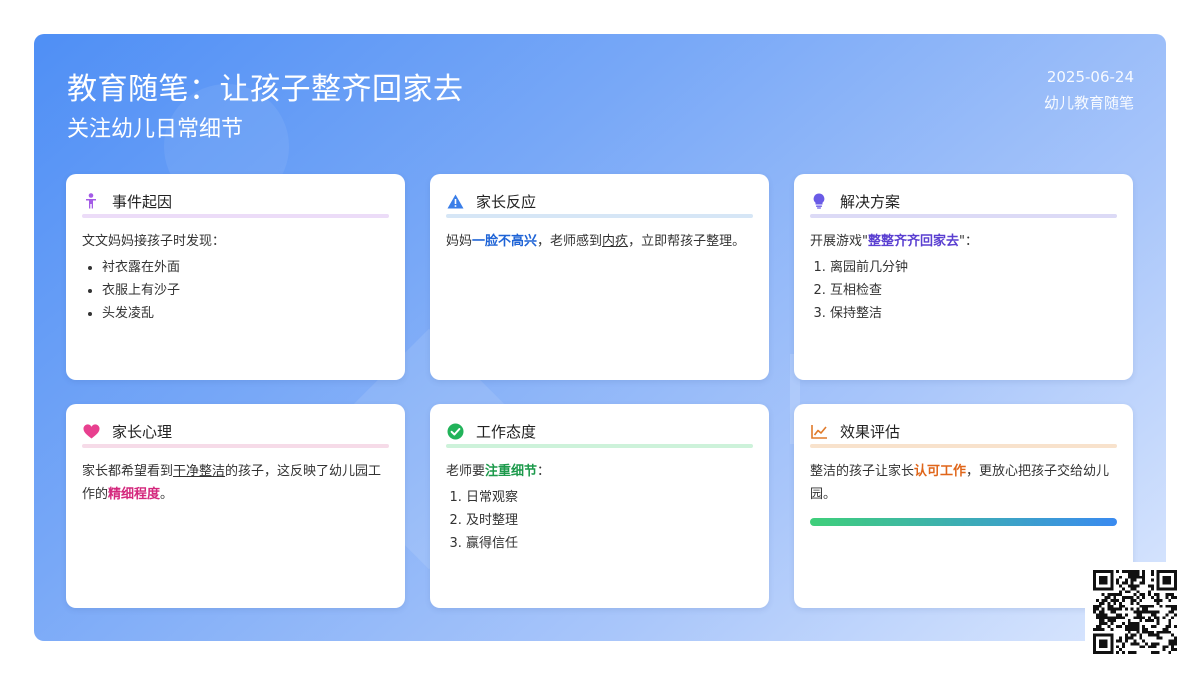 The image size is (1200, 675). I want to click on emphasis-text: 精细程度, so click(134, 494).